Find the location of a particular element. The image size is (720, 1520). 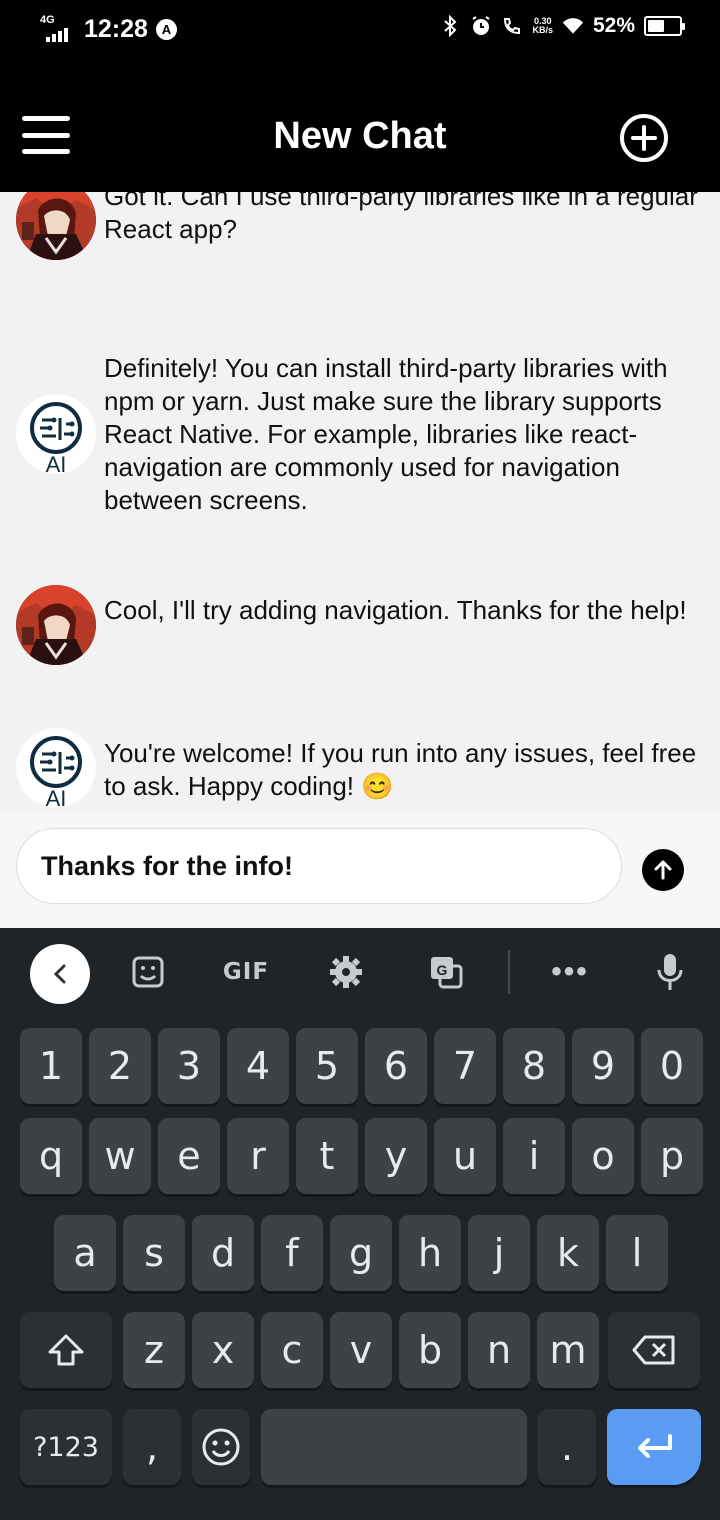

key-2: 2 is located at coordinates (120, 1066).